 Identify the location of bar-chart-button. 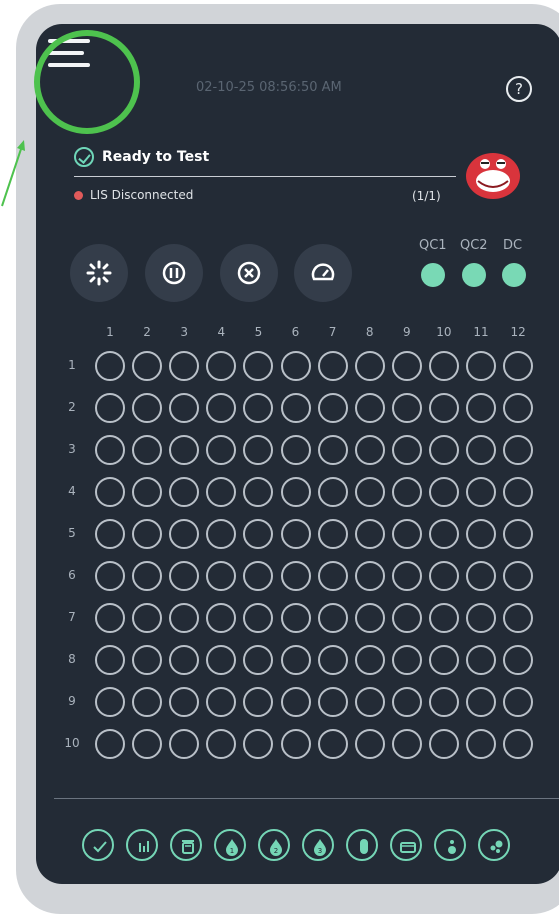
(142, 845).